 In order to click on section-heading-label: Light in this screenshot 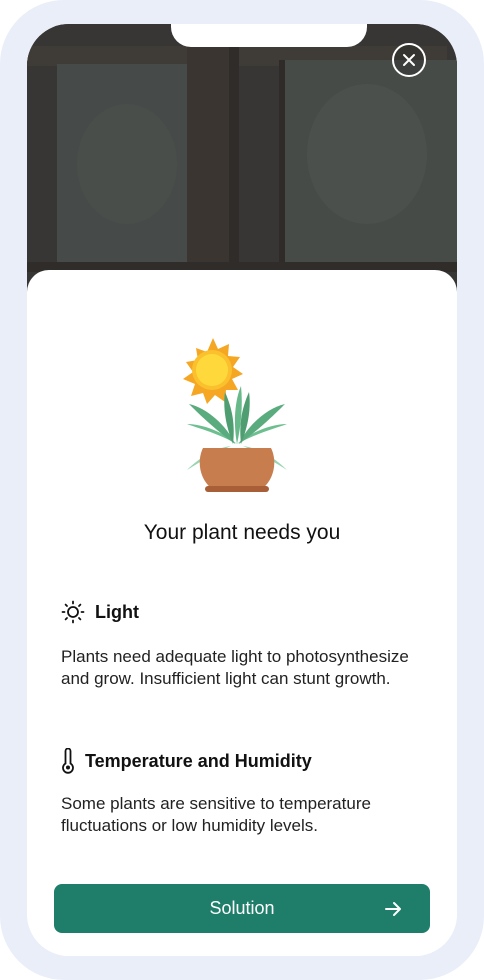, I will do `click(117, 611)`.